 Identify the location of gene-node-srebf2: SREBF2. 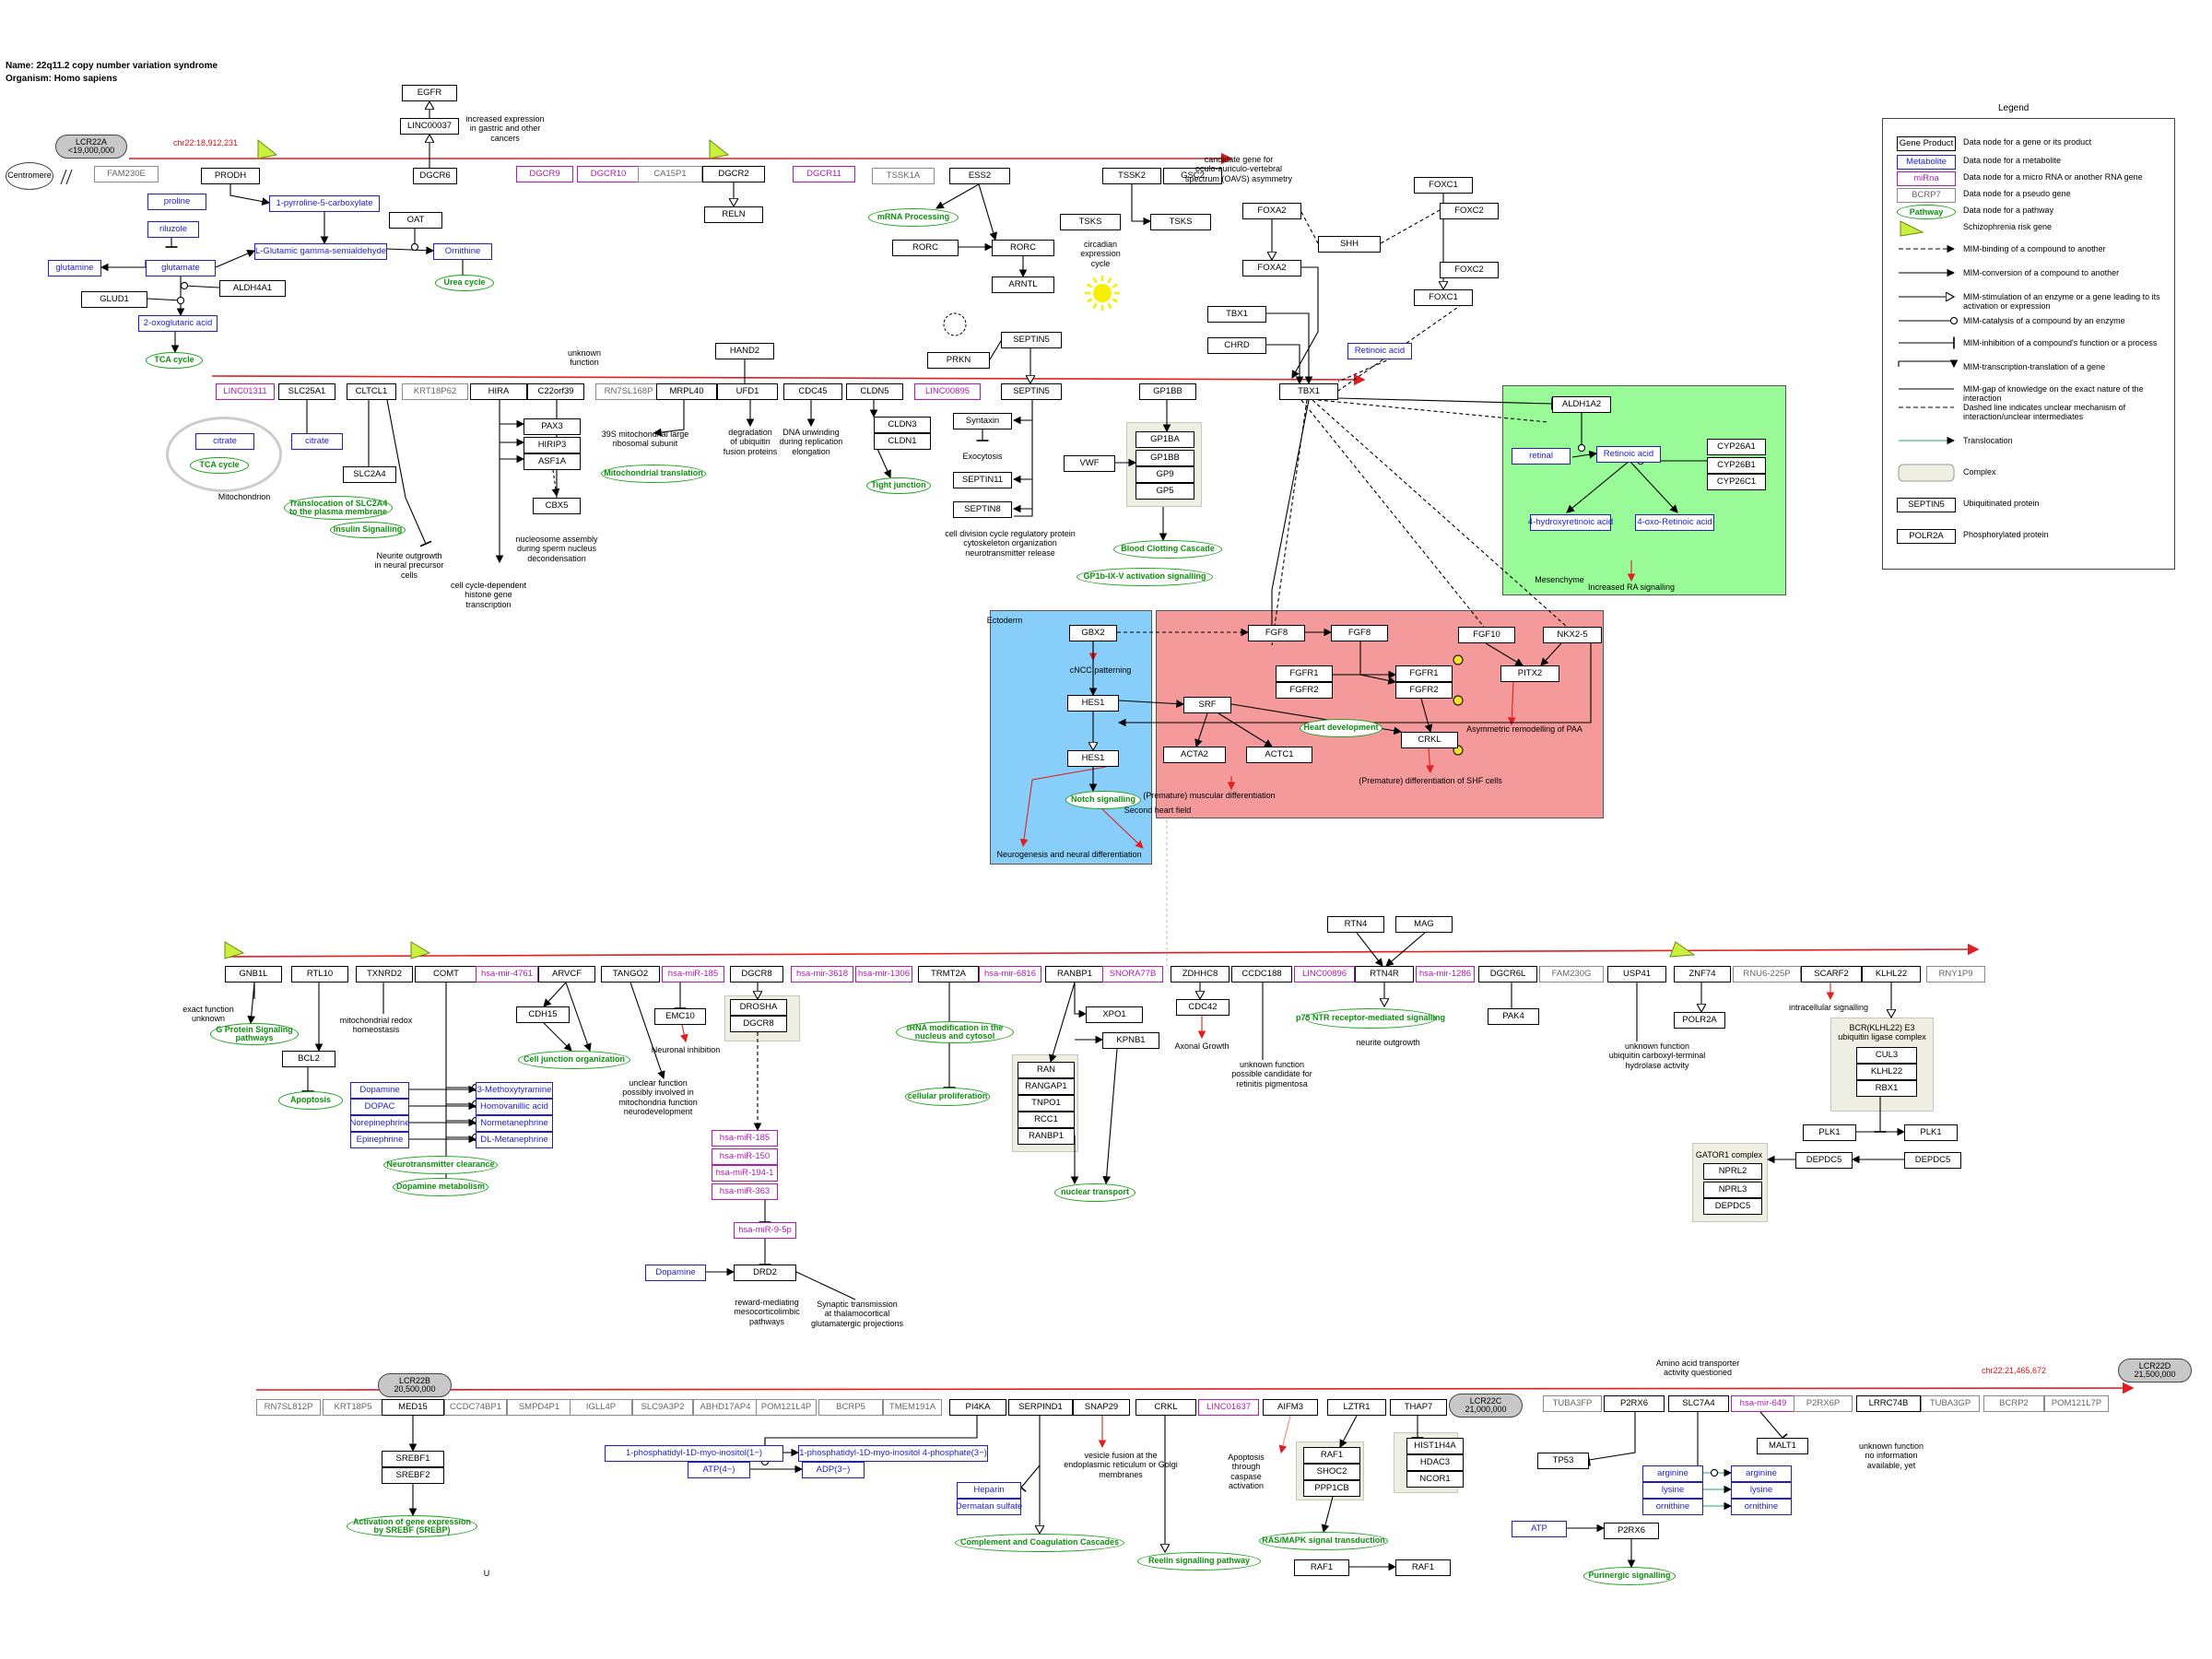
(413, 1475).